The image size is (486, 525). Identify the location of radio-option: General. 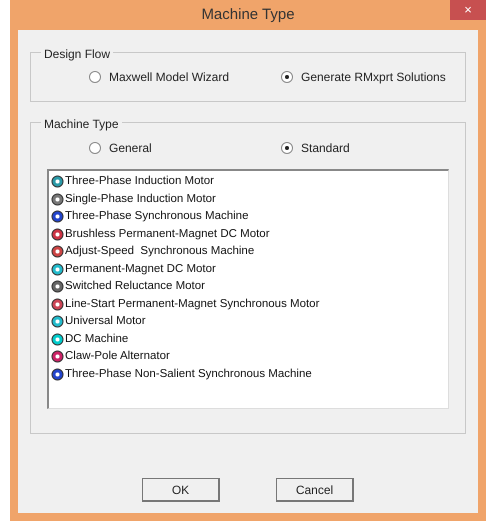
(185, 148).